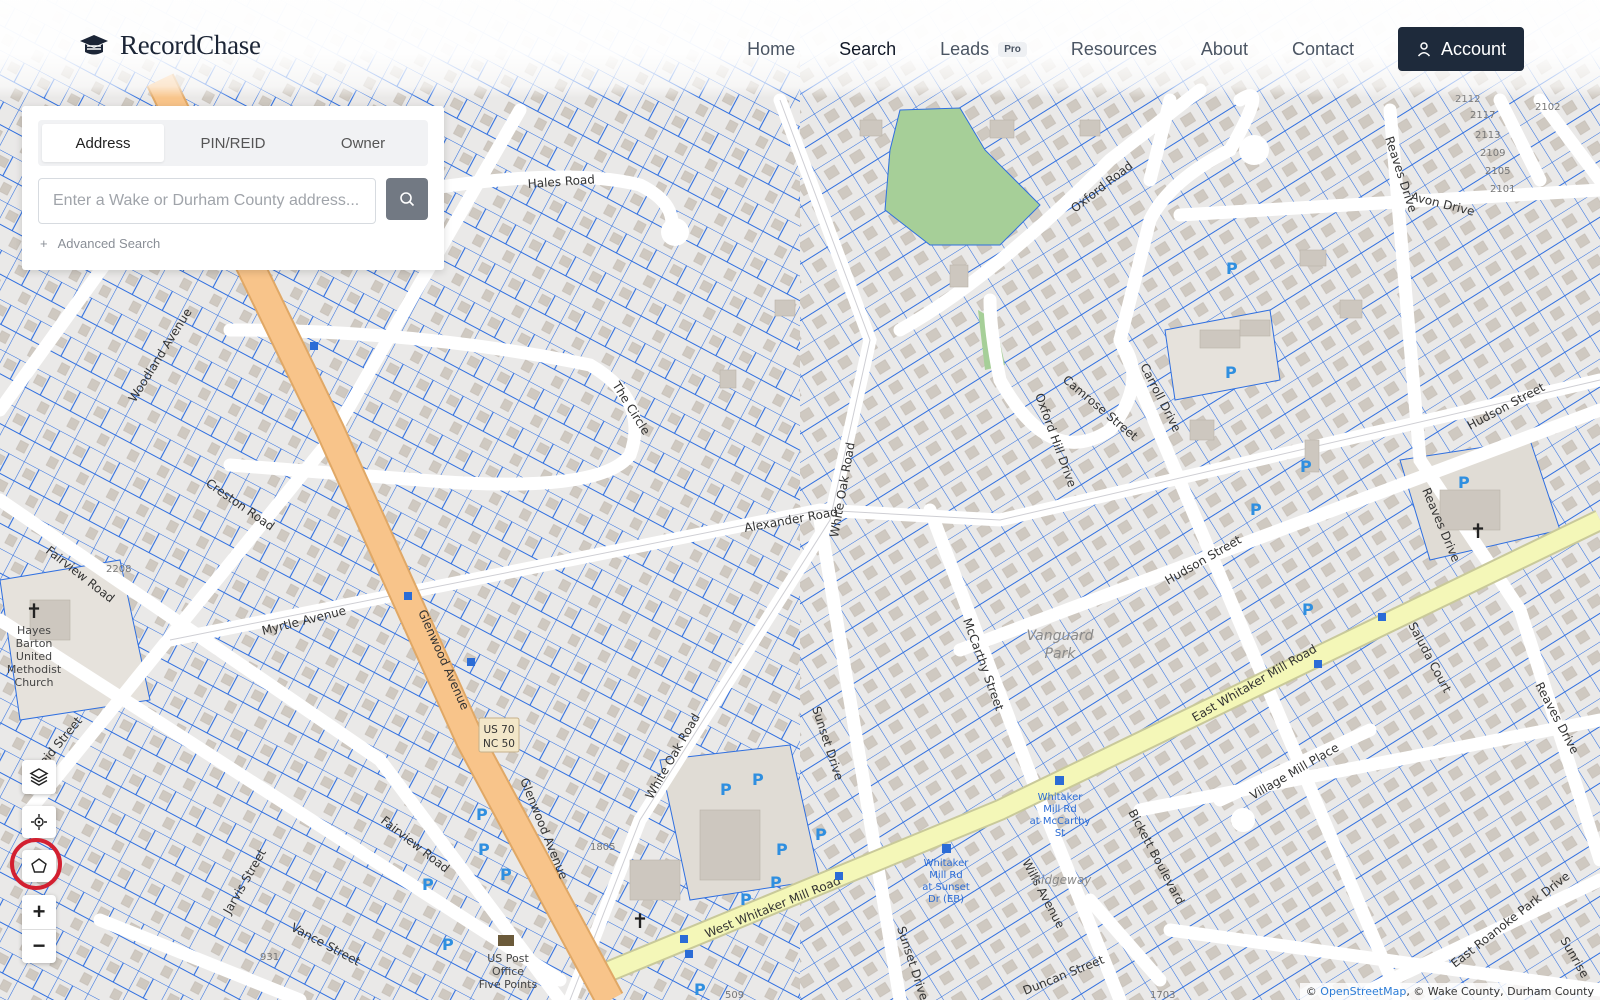 Image resolution: width=1600 pixels, height=1000 pixels. Describe the element at coordinates (190, 45) in the screenshot. I see `brand-name: RecordChase` at that location.